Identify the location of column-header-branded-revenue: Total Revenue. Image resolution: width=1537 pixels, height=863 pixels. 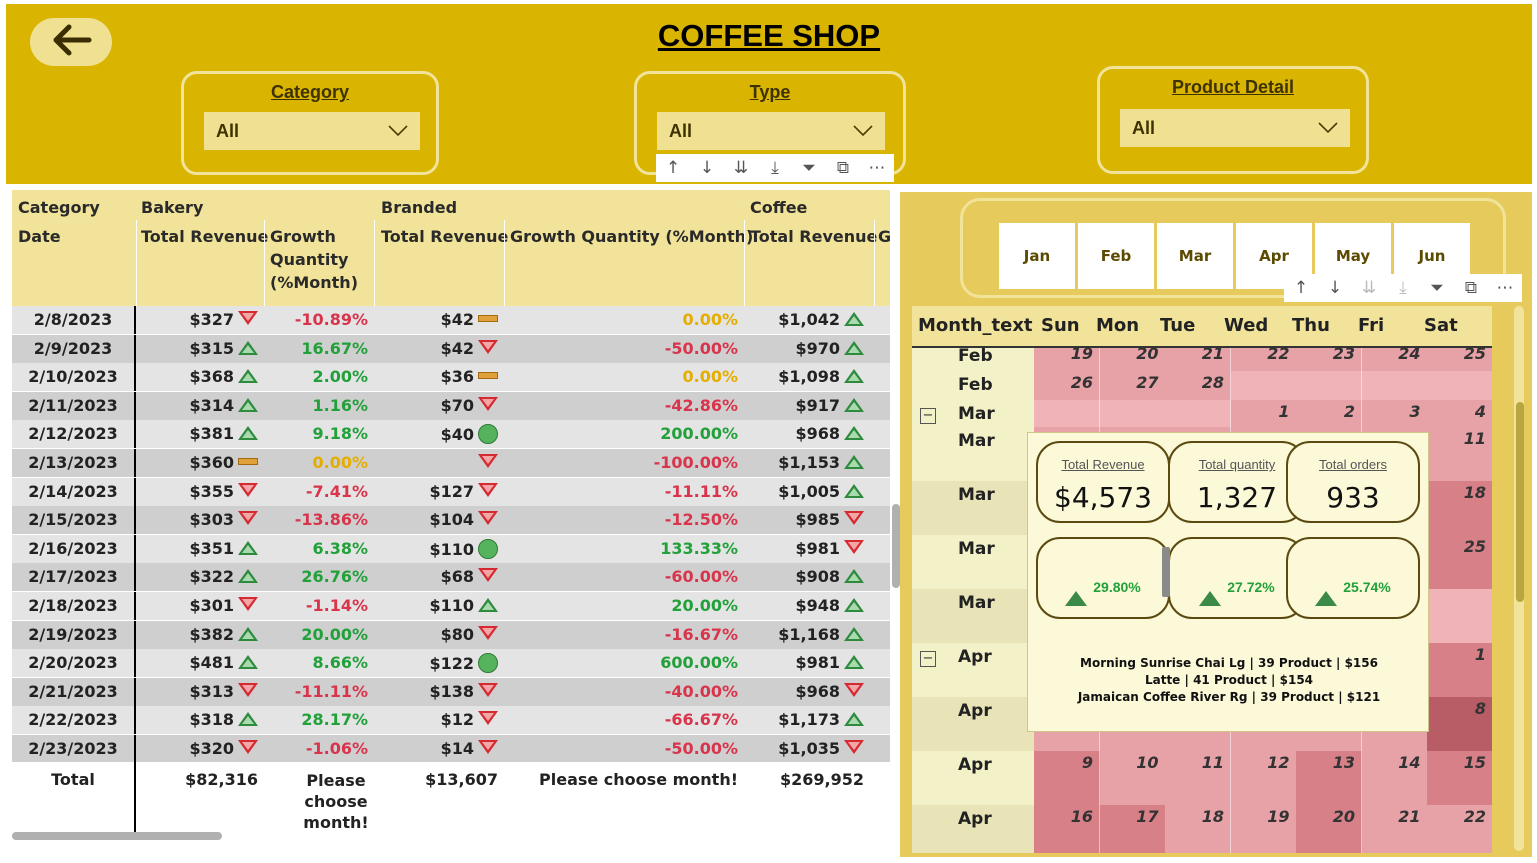
(444, 236).